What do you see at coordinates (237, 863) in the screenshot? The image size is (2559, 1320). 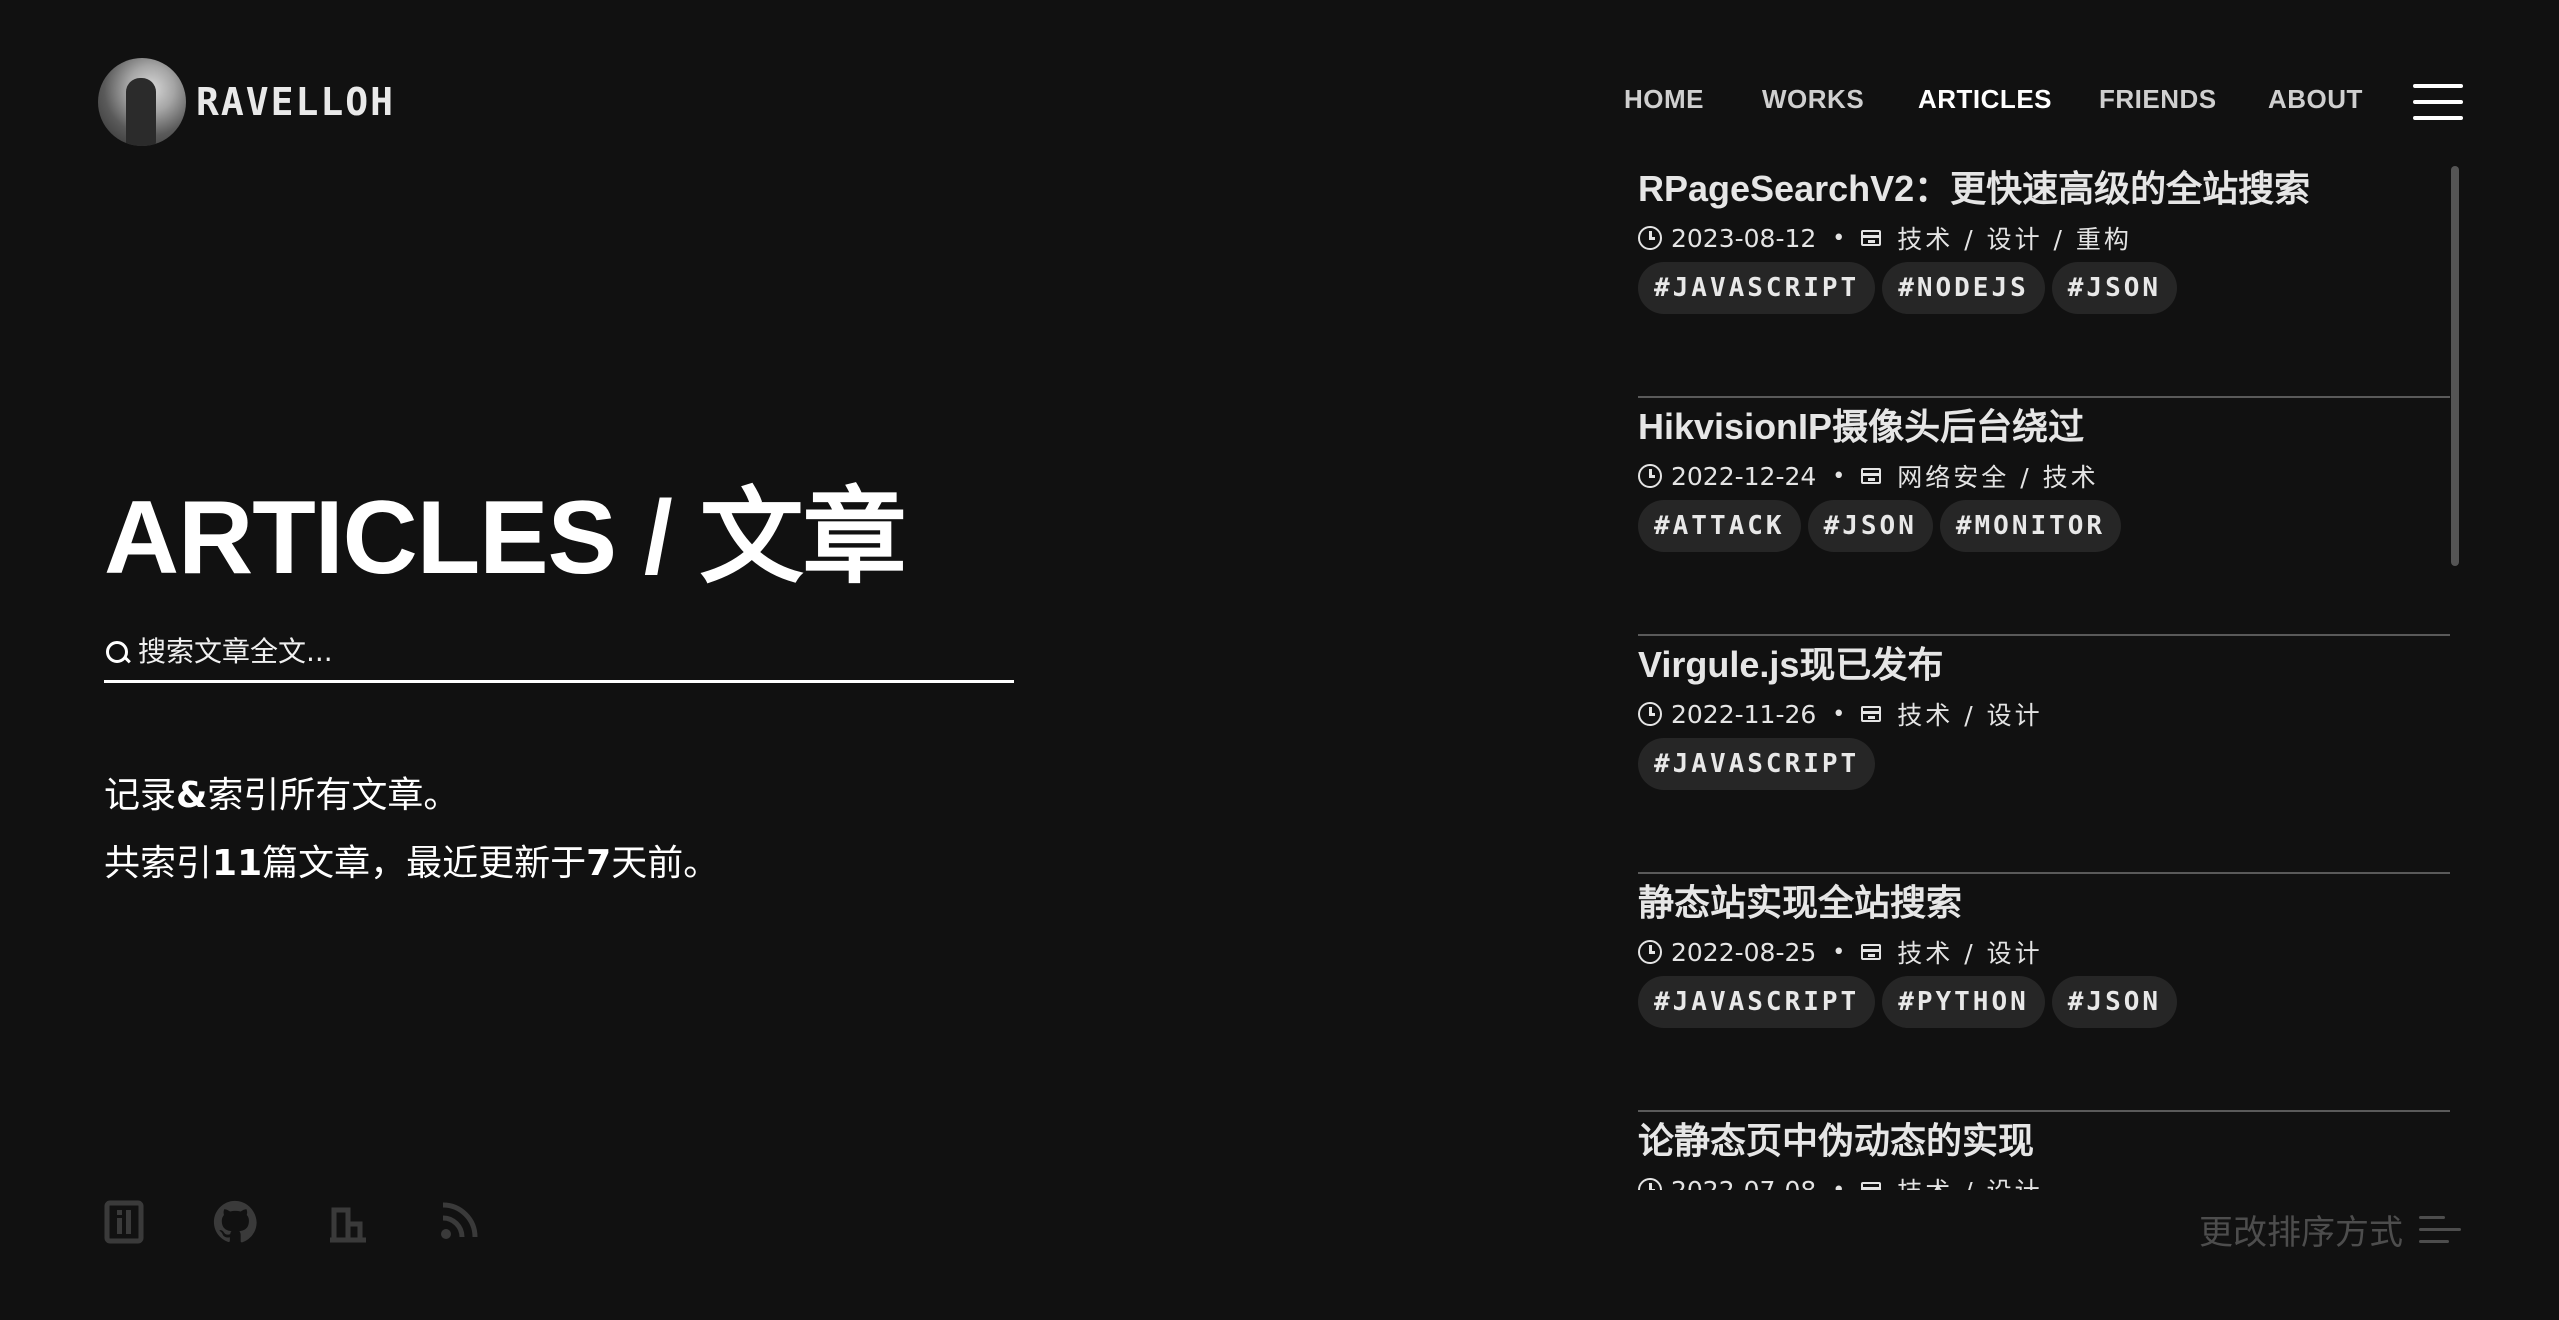 I see `article-count: 11` at bounding box center [237, 863].